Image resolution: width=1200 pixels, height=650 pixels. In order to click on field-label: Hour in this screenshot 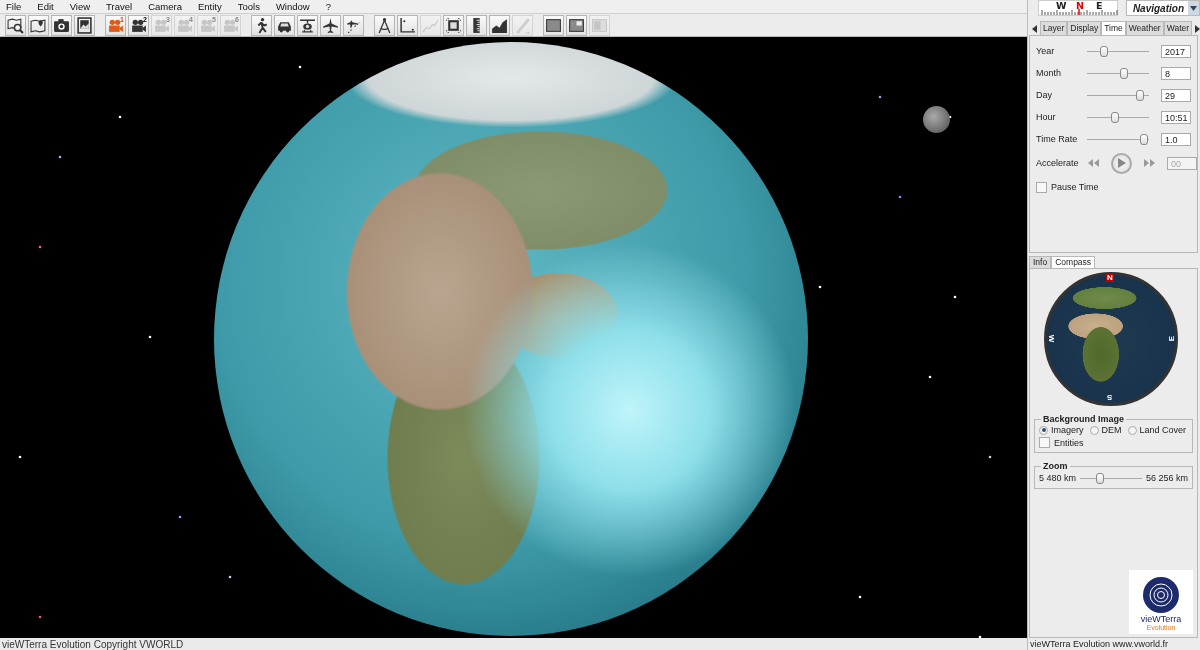, I will do `click(1046, 117)`.